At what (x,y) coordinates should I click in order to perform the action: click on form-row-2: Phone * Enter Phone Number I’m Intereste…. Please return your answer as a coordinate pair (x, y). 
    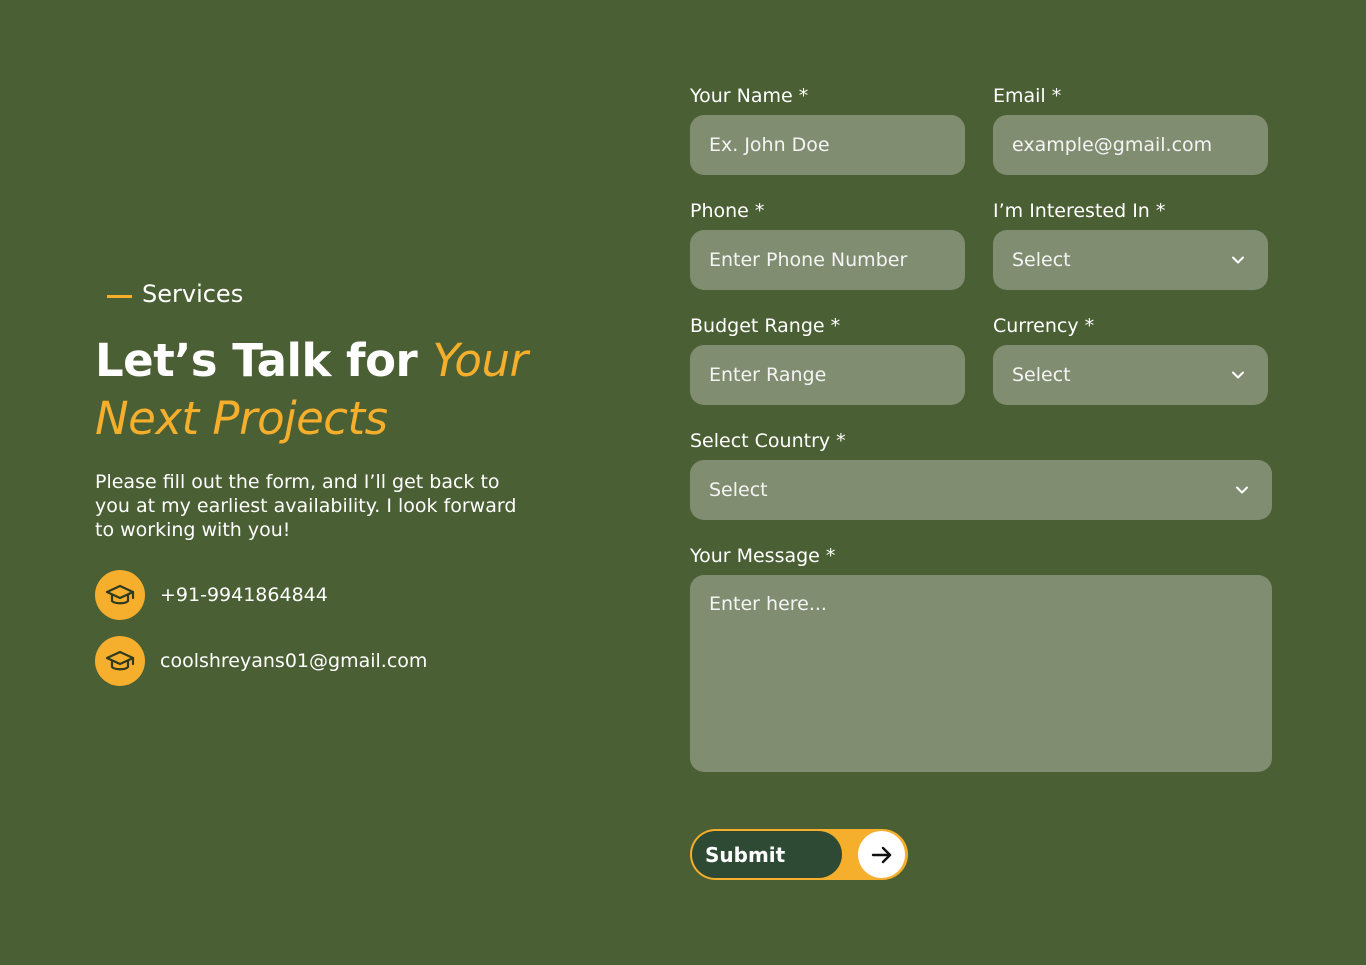
    Looking at the image, I should click on (981, 242).